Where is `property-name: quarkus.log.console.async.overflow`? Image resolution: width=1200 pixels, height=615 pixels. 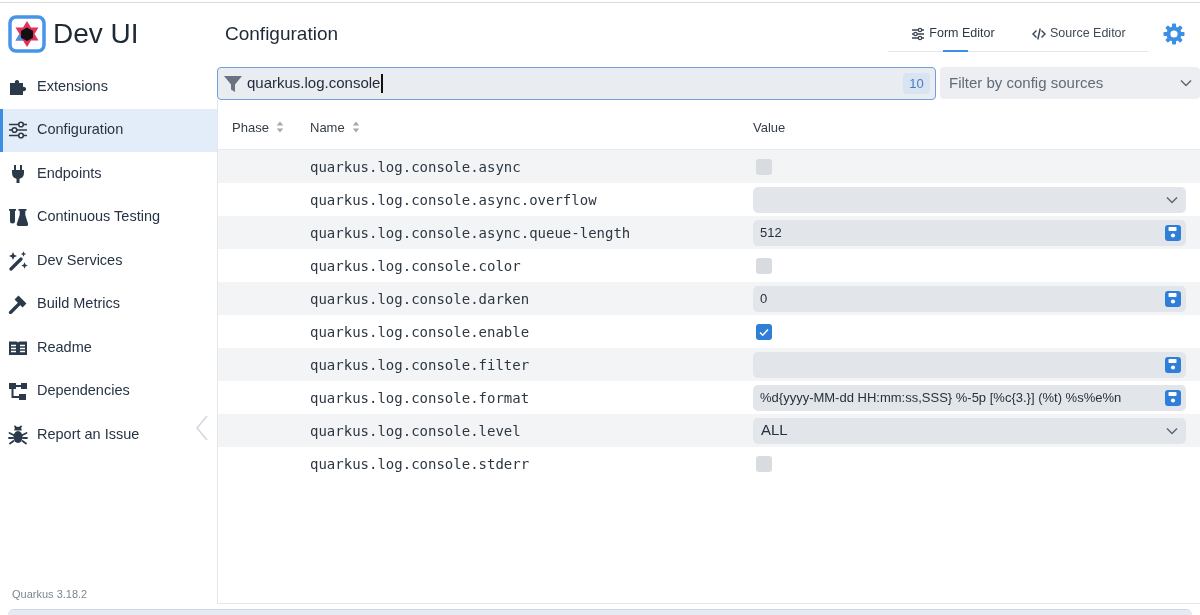 property-name: quarkus.log.console.async.overflow is located at coordinates (453, 199).